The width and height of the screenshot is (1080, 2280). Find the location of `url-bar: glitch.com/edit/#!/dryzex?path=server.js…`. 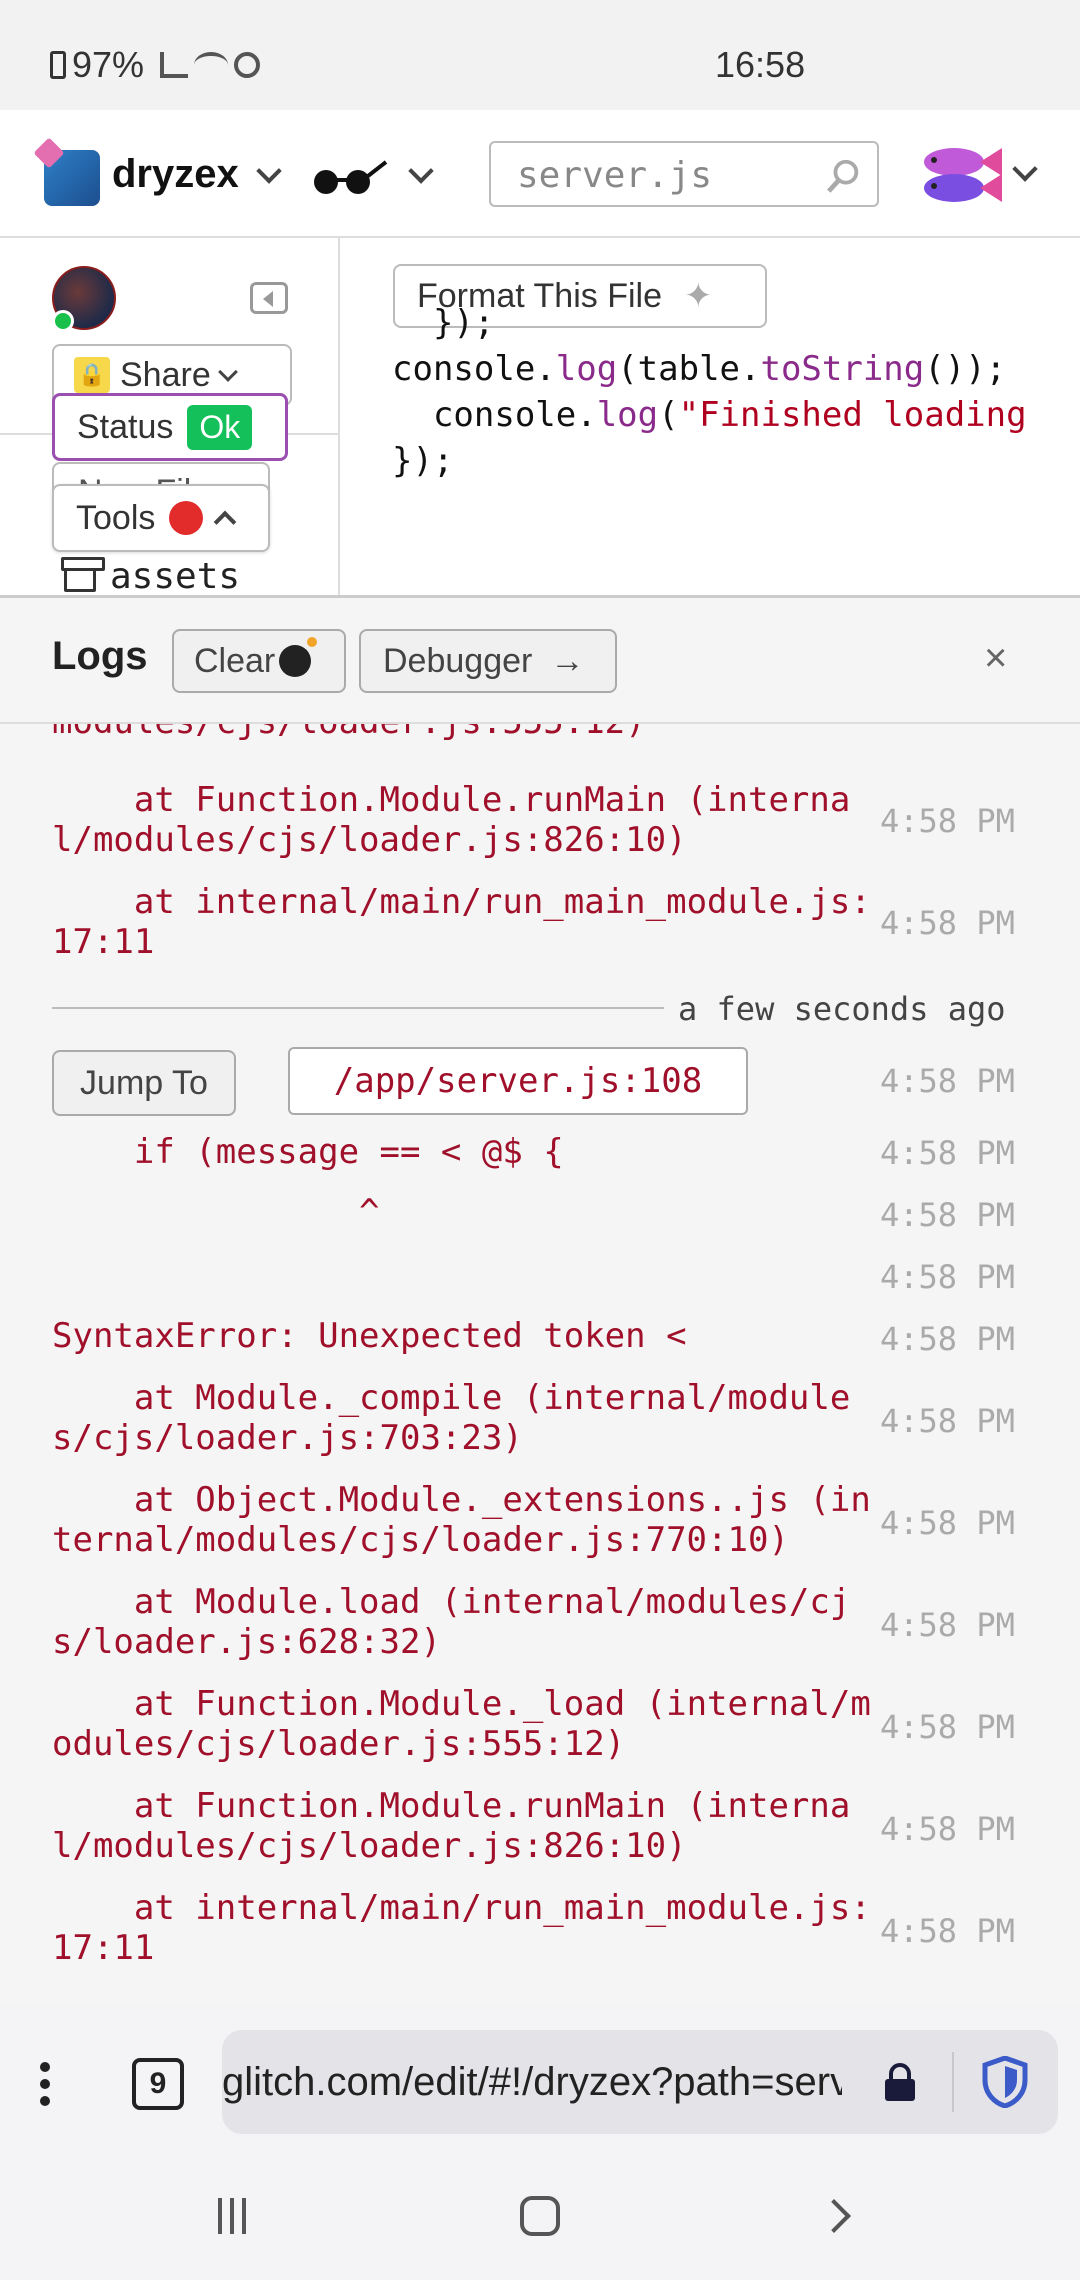

url-bar: glitch.com/edit/#!/dryzex?path=server.js… is located at coordinates (640, 2082).